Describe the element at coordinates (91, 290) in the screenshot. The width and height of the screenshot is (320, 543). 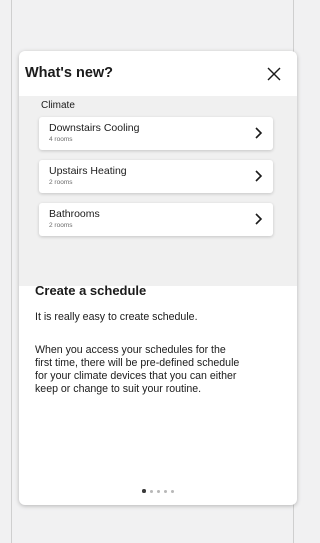
I see `content-heading: Create a schedule` at that location.